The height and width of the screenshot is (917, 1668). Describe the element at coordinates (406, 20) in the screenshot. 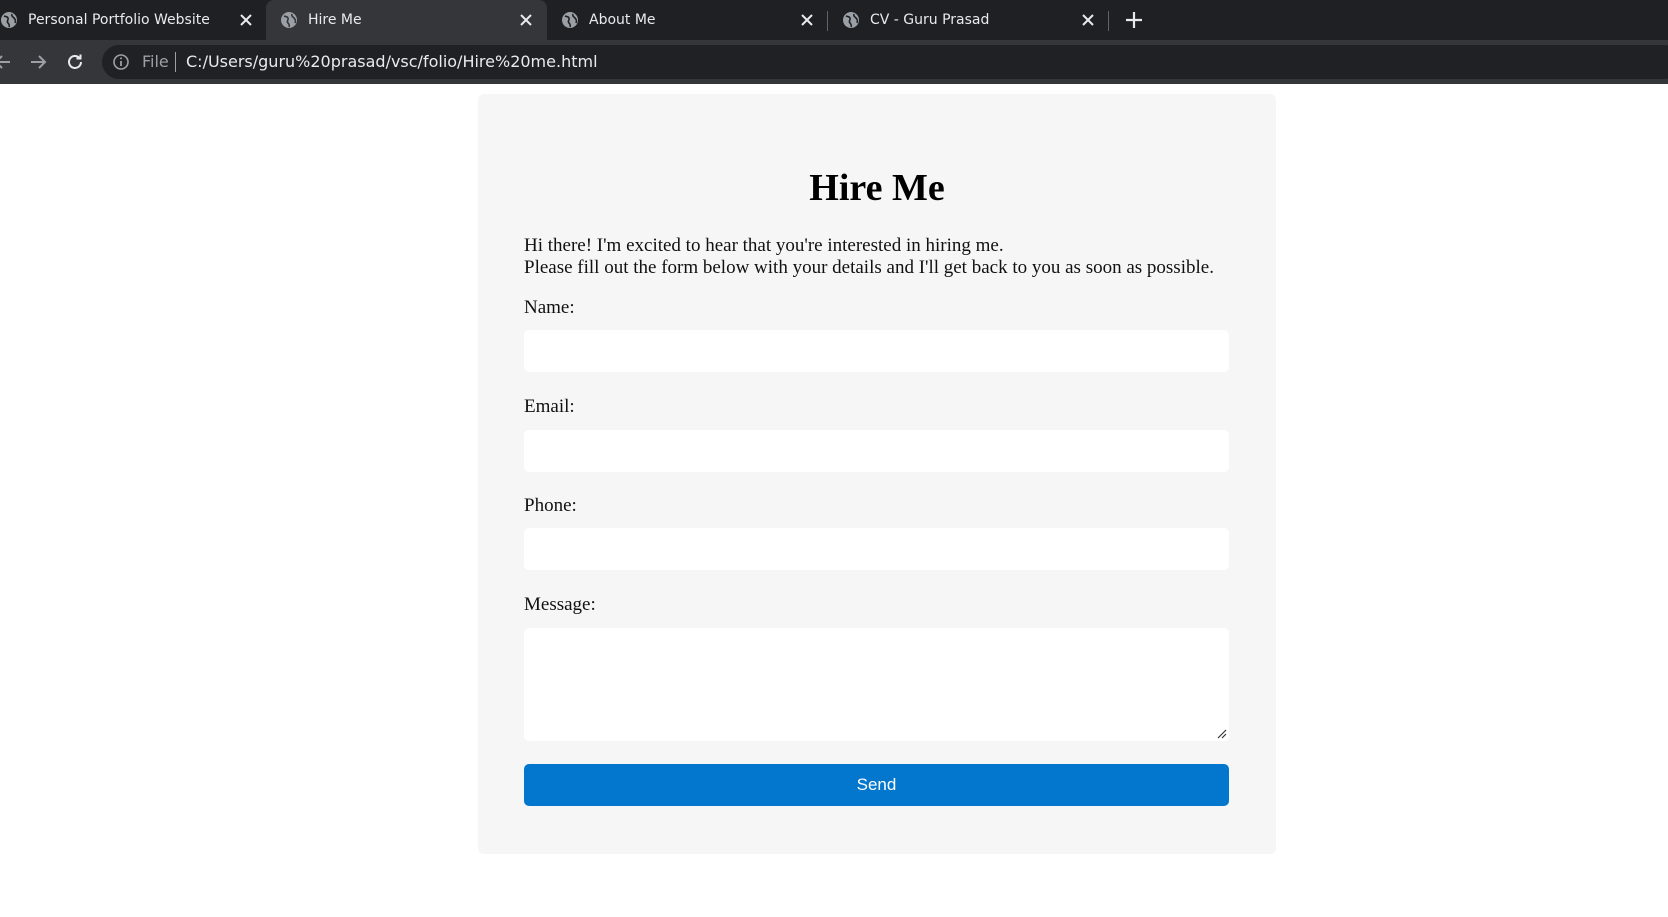

I see `tab-hire-me: Hire Me` at that location.